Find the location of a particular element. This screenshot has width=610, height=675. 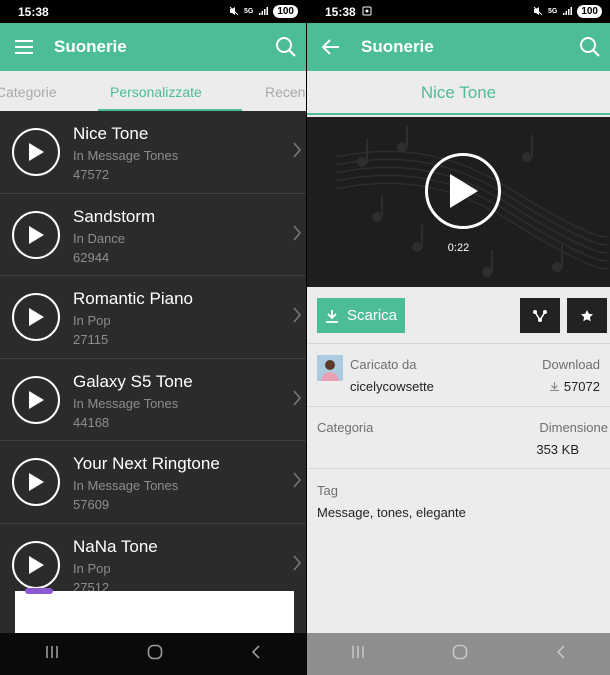

download-icon is located at coordinates (332, 316).